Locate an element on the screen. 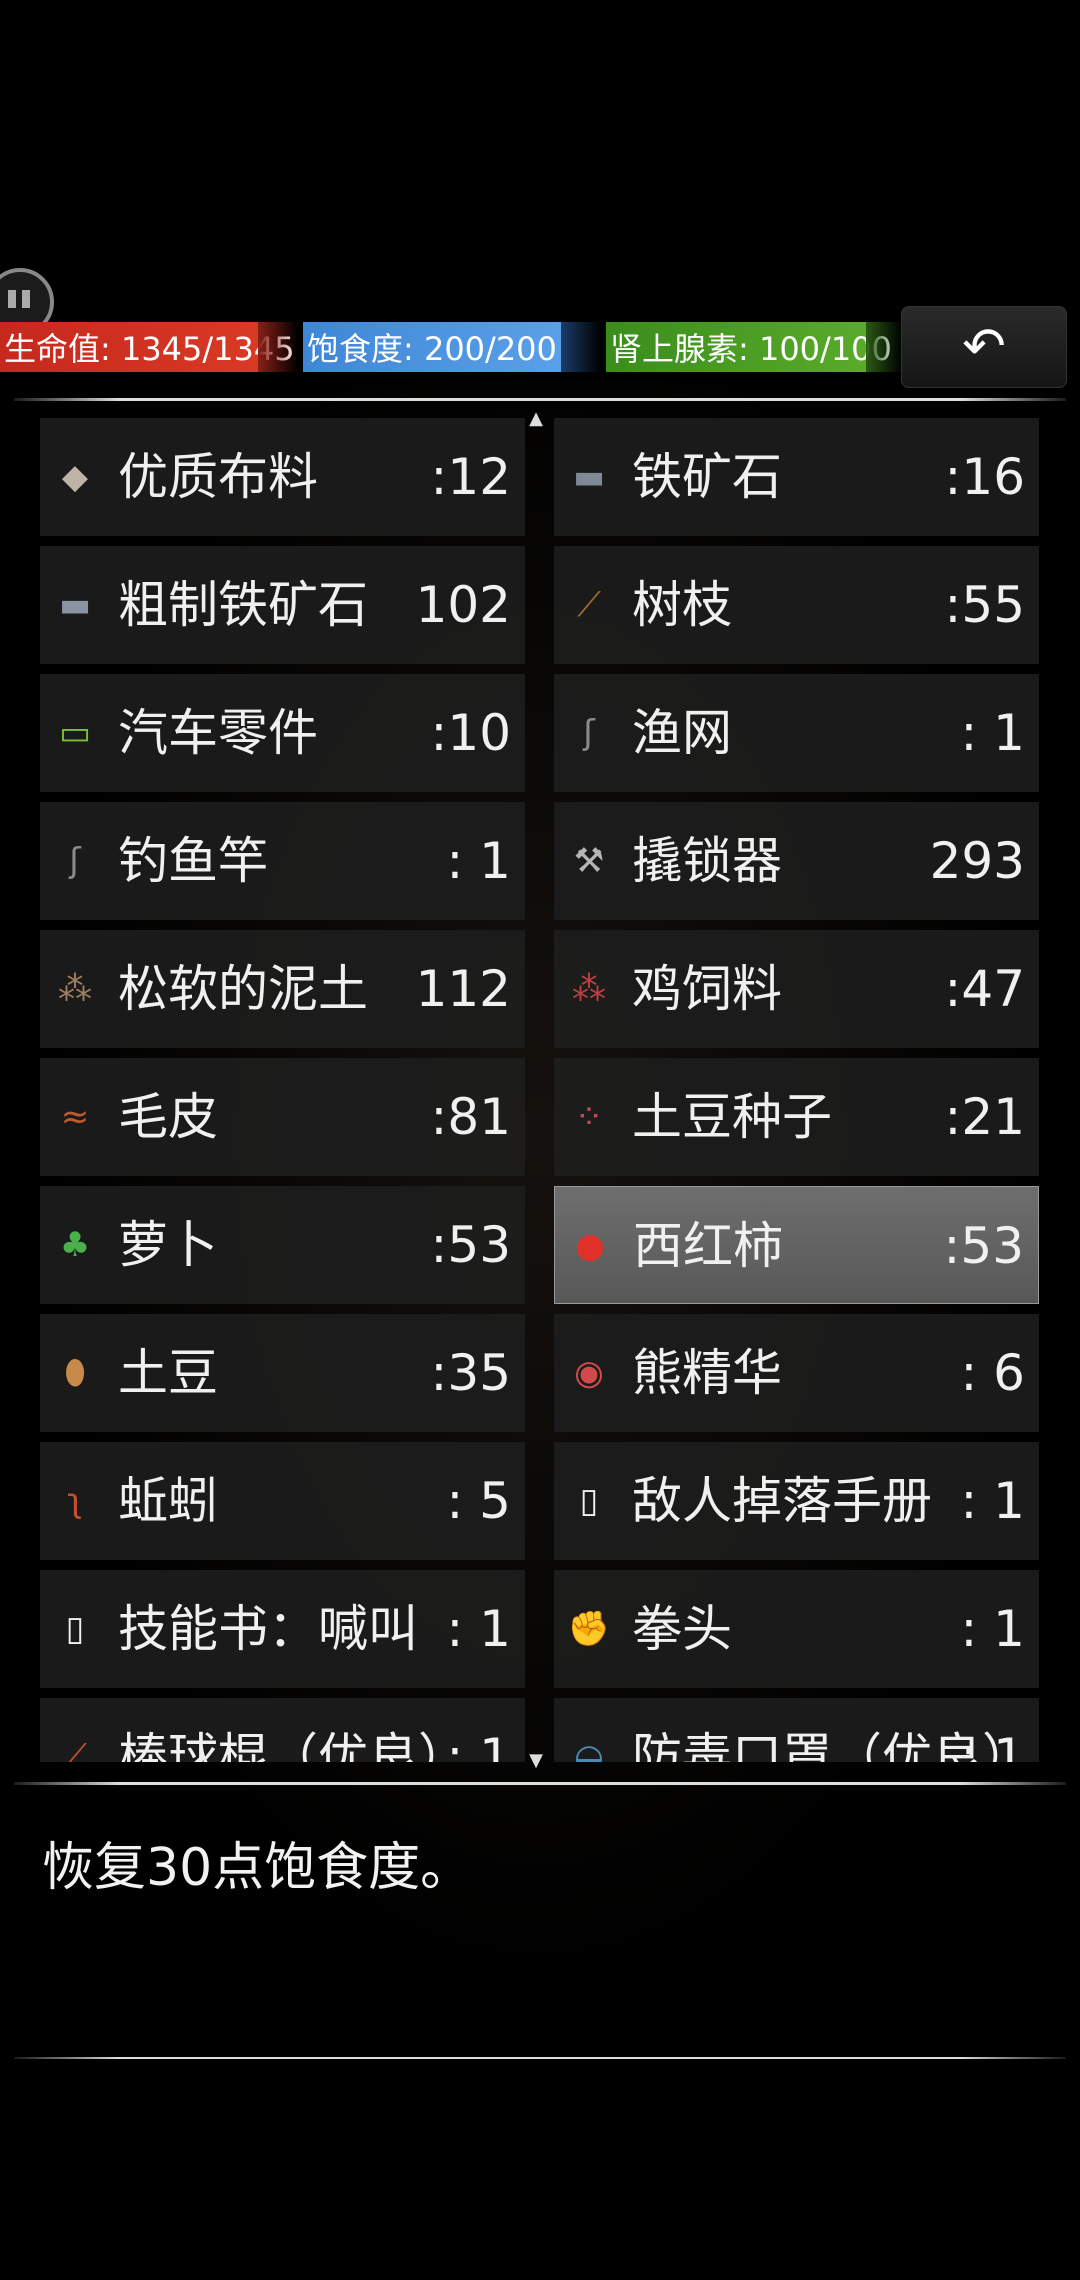 The width and height of the screenshot is (1080, 2280). skill-book-icon: ▯ is located at coordinates (75, 1629).